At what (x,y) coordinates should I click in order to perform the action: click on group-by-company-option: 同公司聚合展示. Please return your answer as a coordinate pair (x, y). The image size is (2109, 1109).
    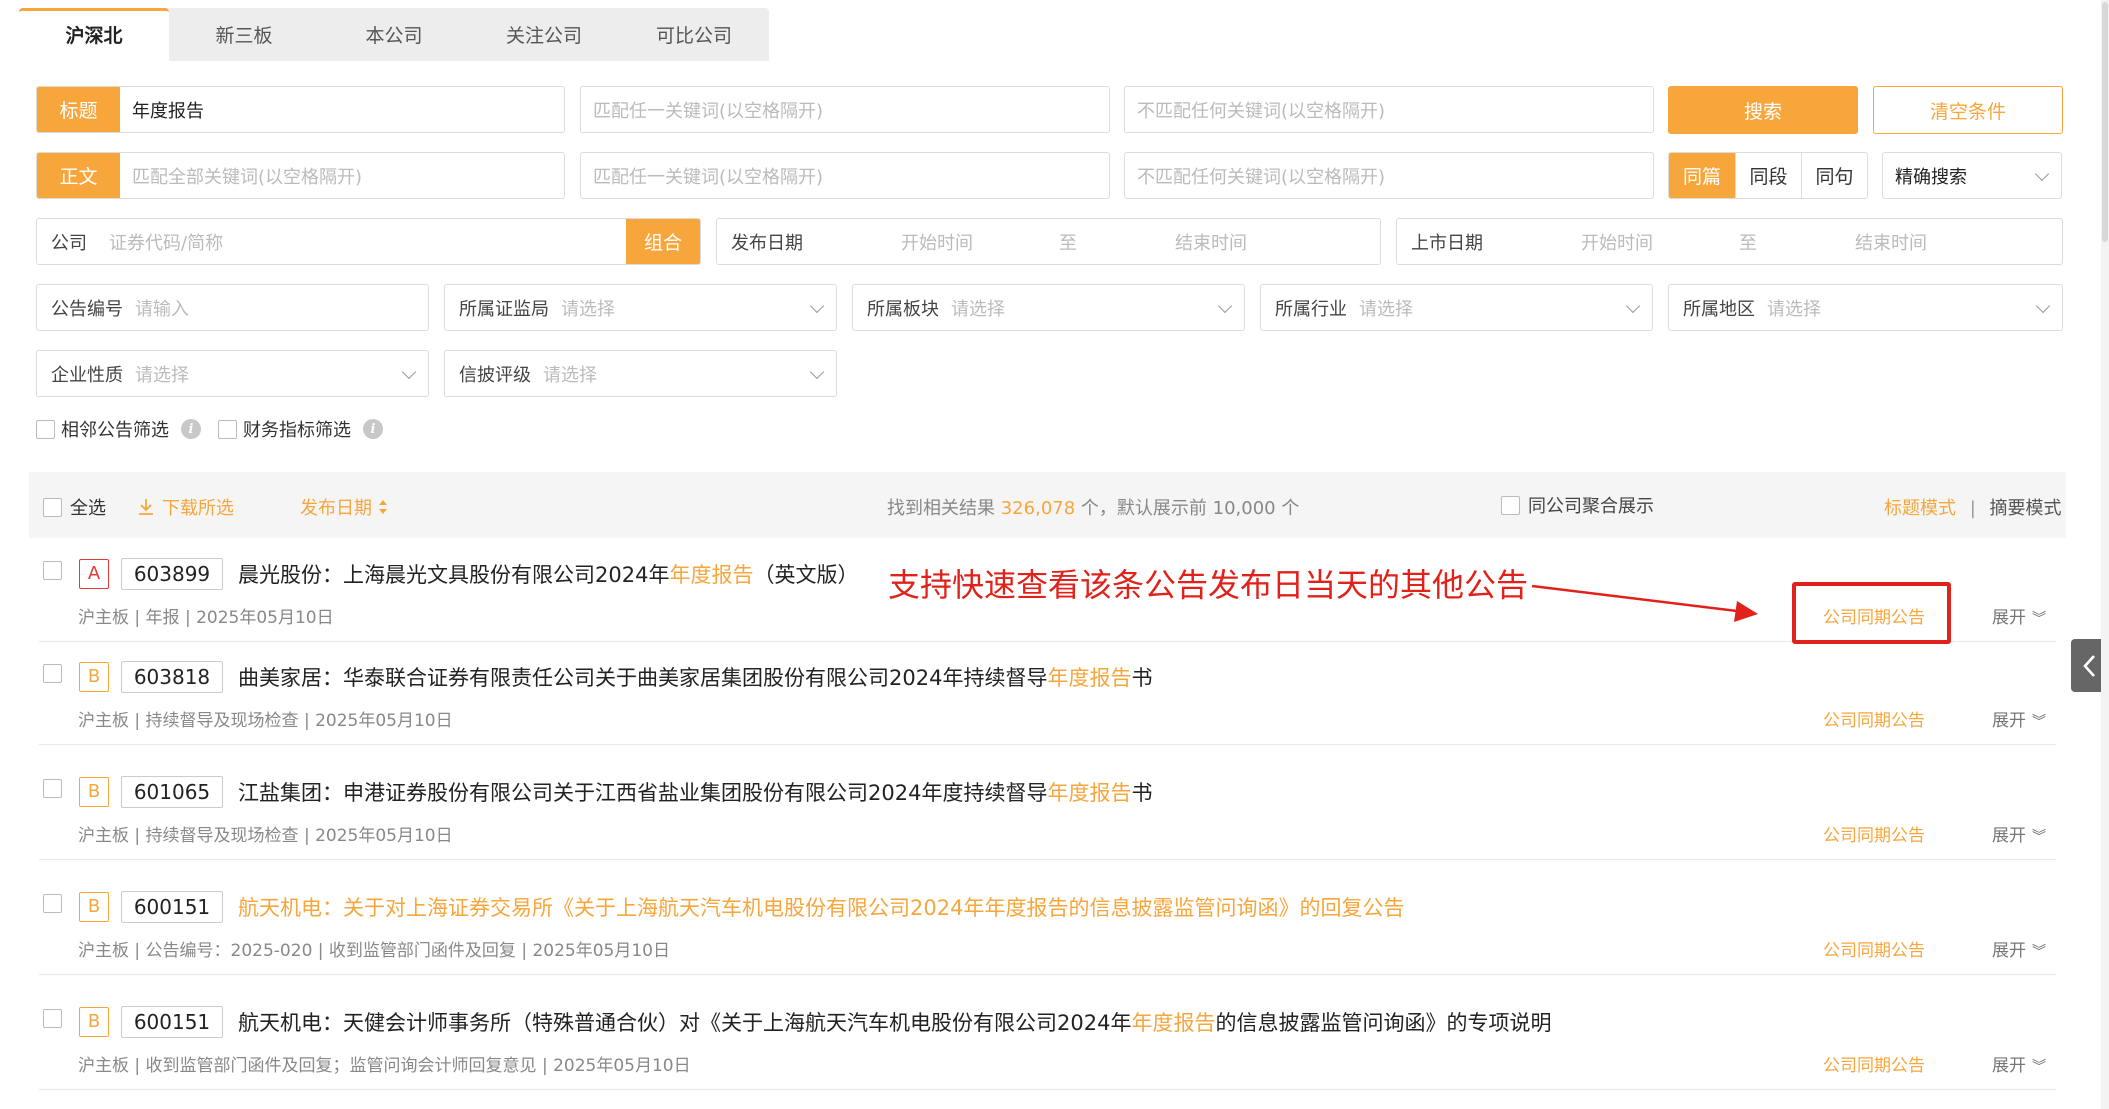
    Looking at the image, I should click on (1577, 505).